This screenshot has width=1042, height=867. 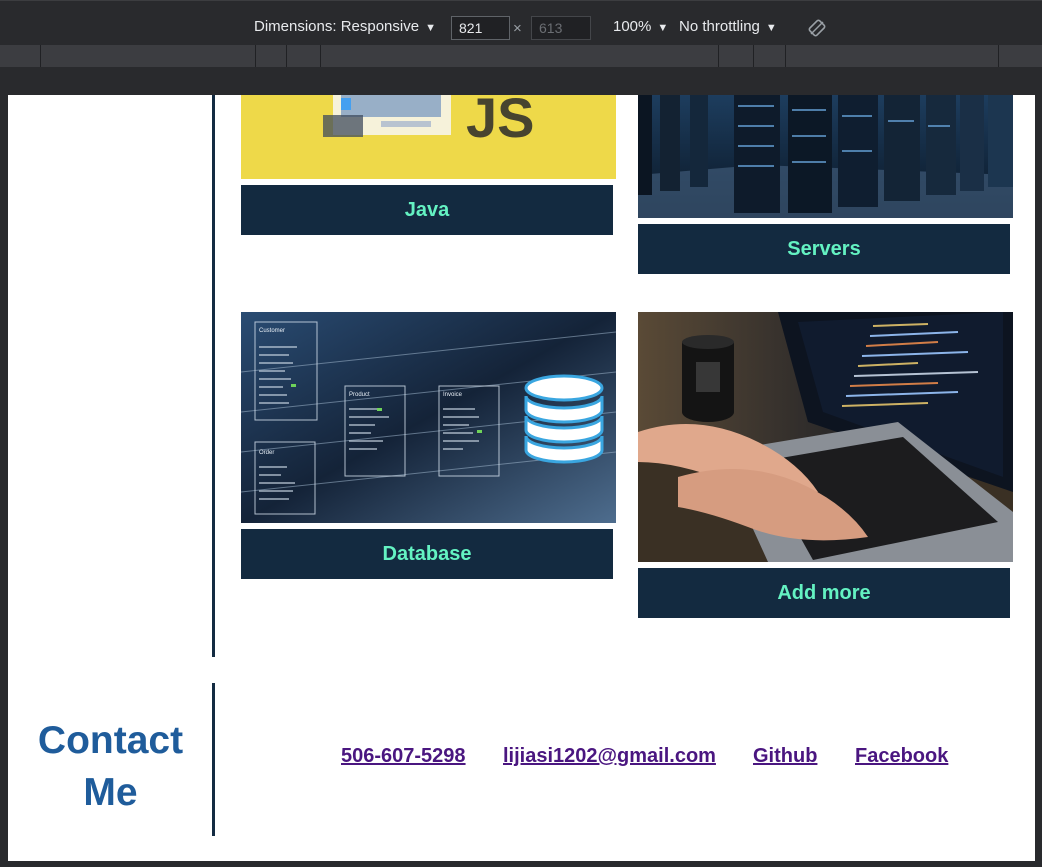 I want to click on svg-text: Product, so click(x=359, y=395).